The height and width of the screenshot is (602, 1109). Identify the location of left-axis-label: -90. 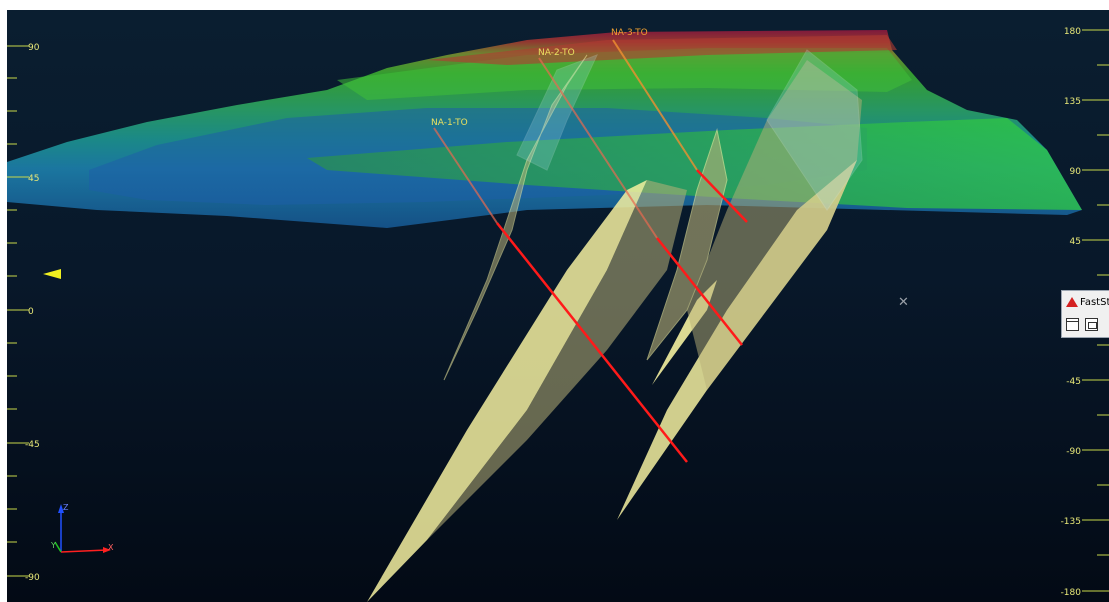
(32, 578).